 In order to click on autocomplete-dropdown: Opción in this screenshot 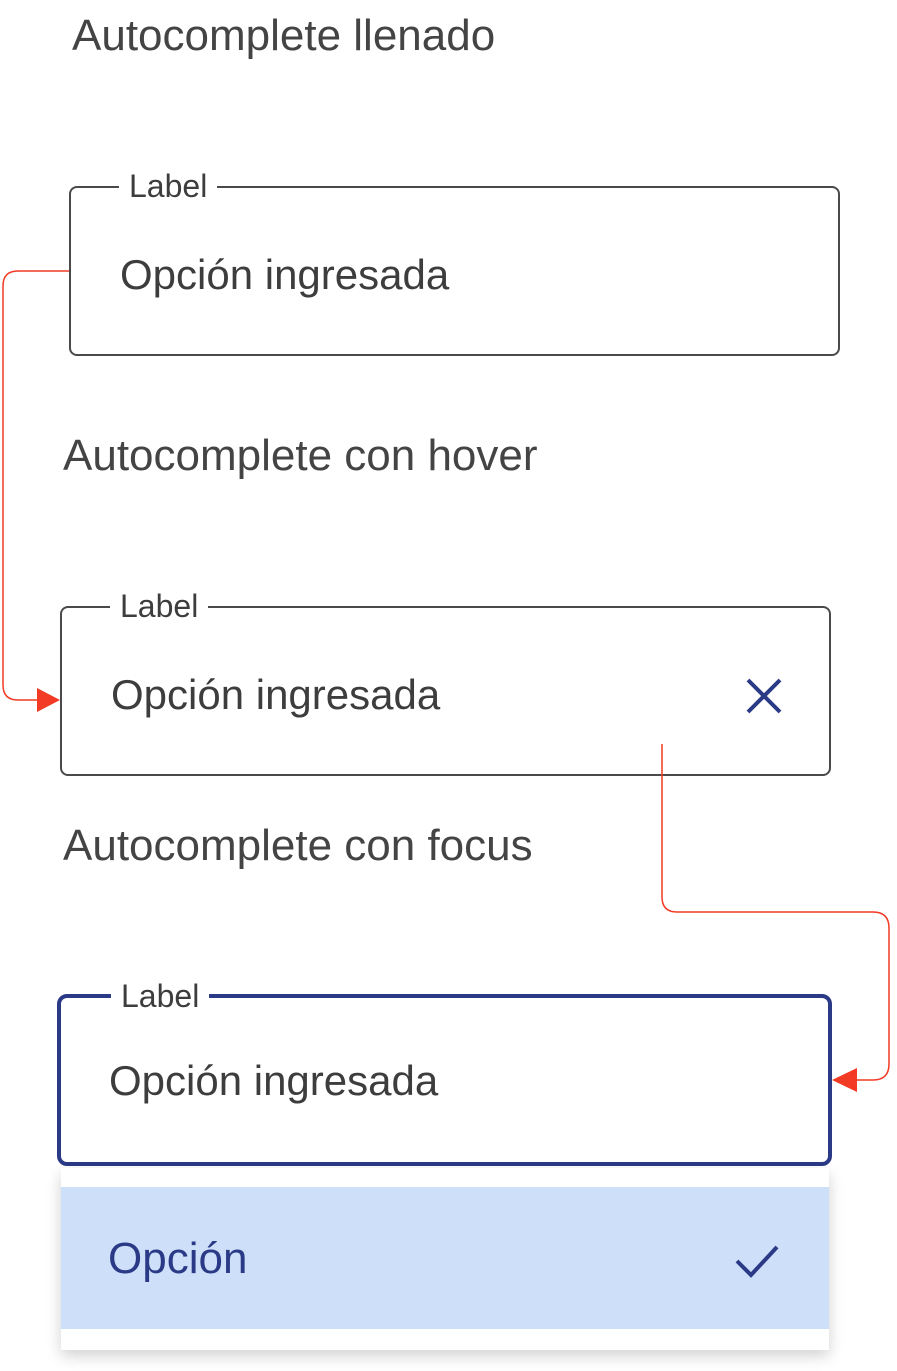, I will do `click(445, 1259)`.